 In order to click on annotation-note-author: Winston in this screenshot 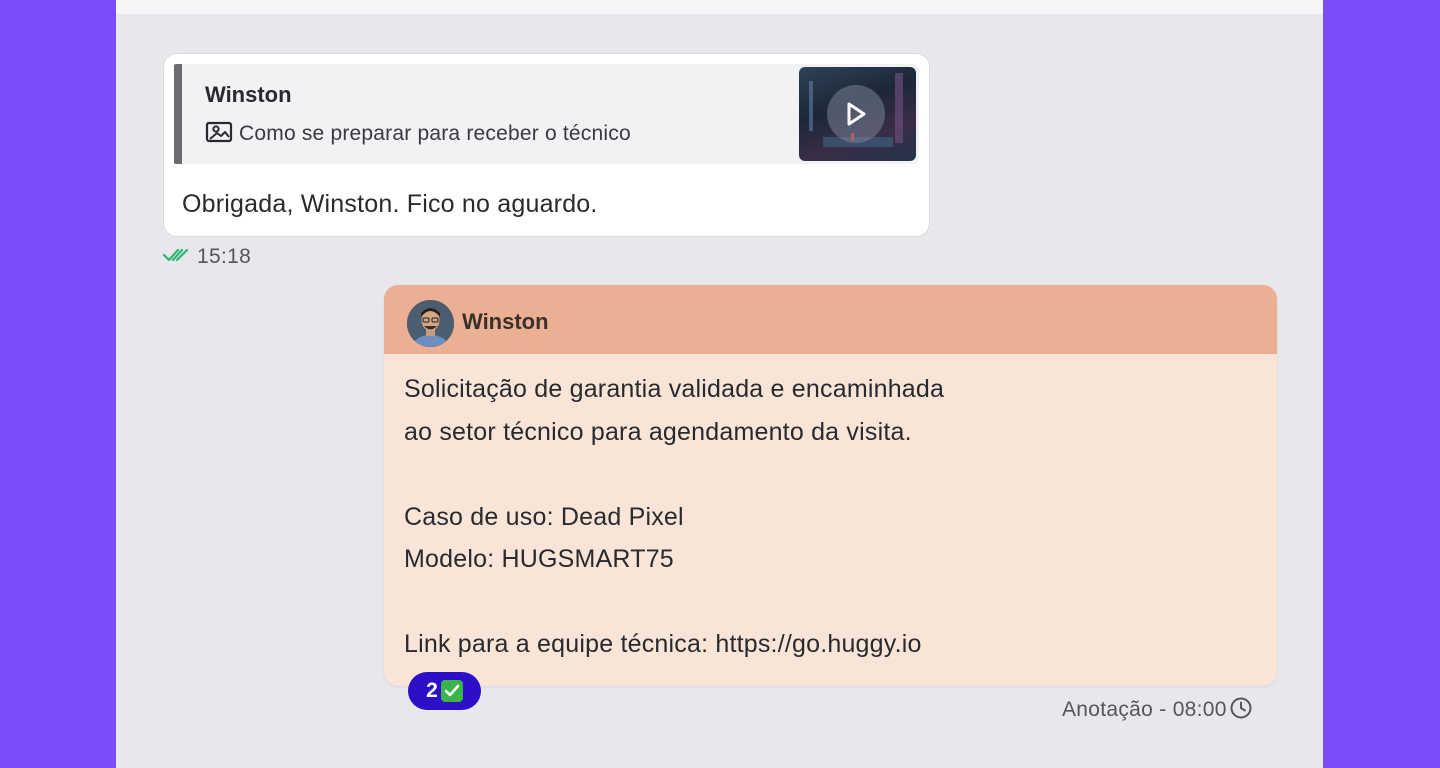, I will do `click(505, 321)`.